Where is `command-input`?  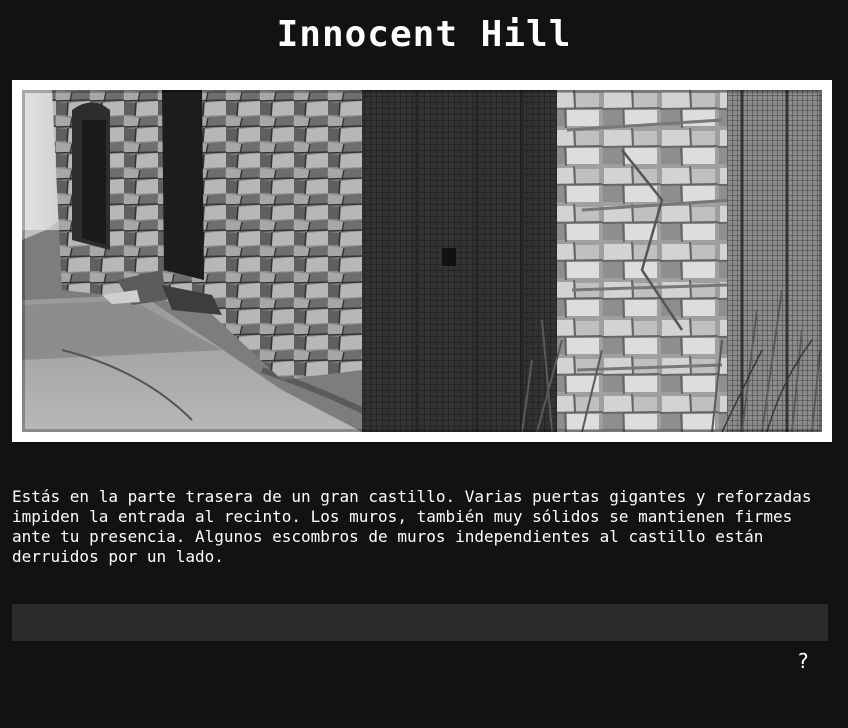 command-input is located at coordinates (420, 622).